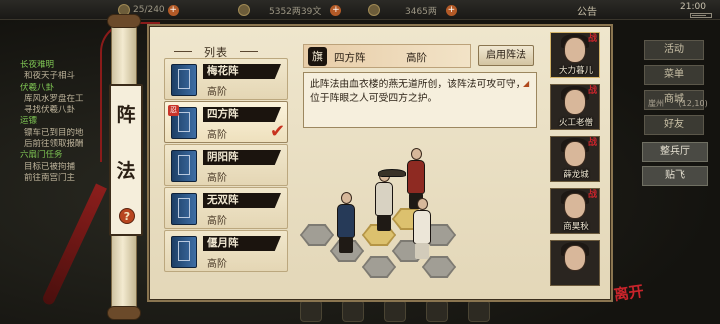 This screenshot has height=324, width=720. I want to click on hero-name: 火工老僧, so click(575, 123).